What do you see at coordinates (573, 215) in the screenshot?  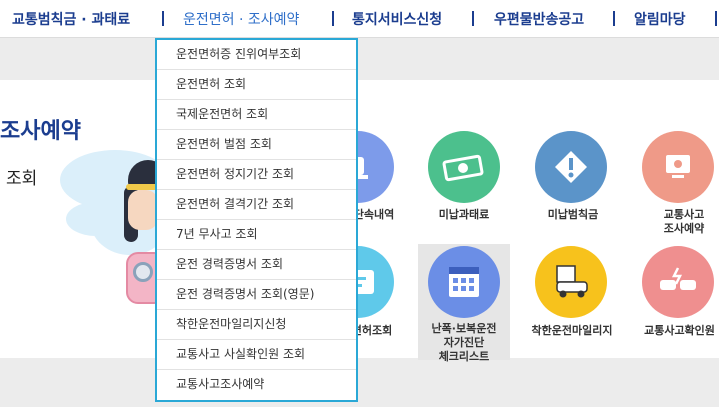 I see `tile-label-unpaid-fine: 미납범칙금` at bounding box center [573, 215].